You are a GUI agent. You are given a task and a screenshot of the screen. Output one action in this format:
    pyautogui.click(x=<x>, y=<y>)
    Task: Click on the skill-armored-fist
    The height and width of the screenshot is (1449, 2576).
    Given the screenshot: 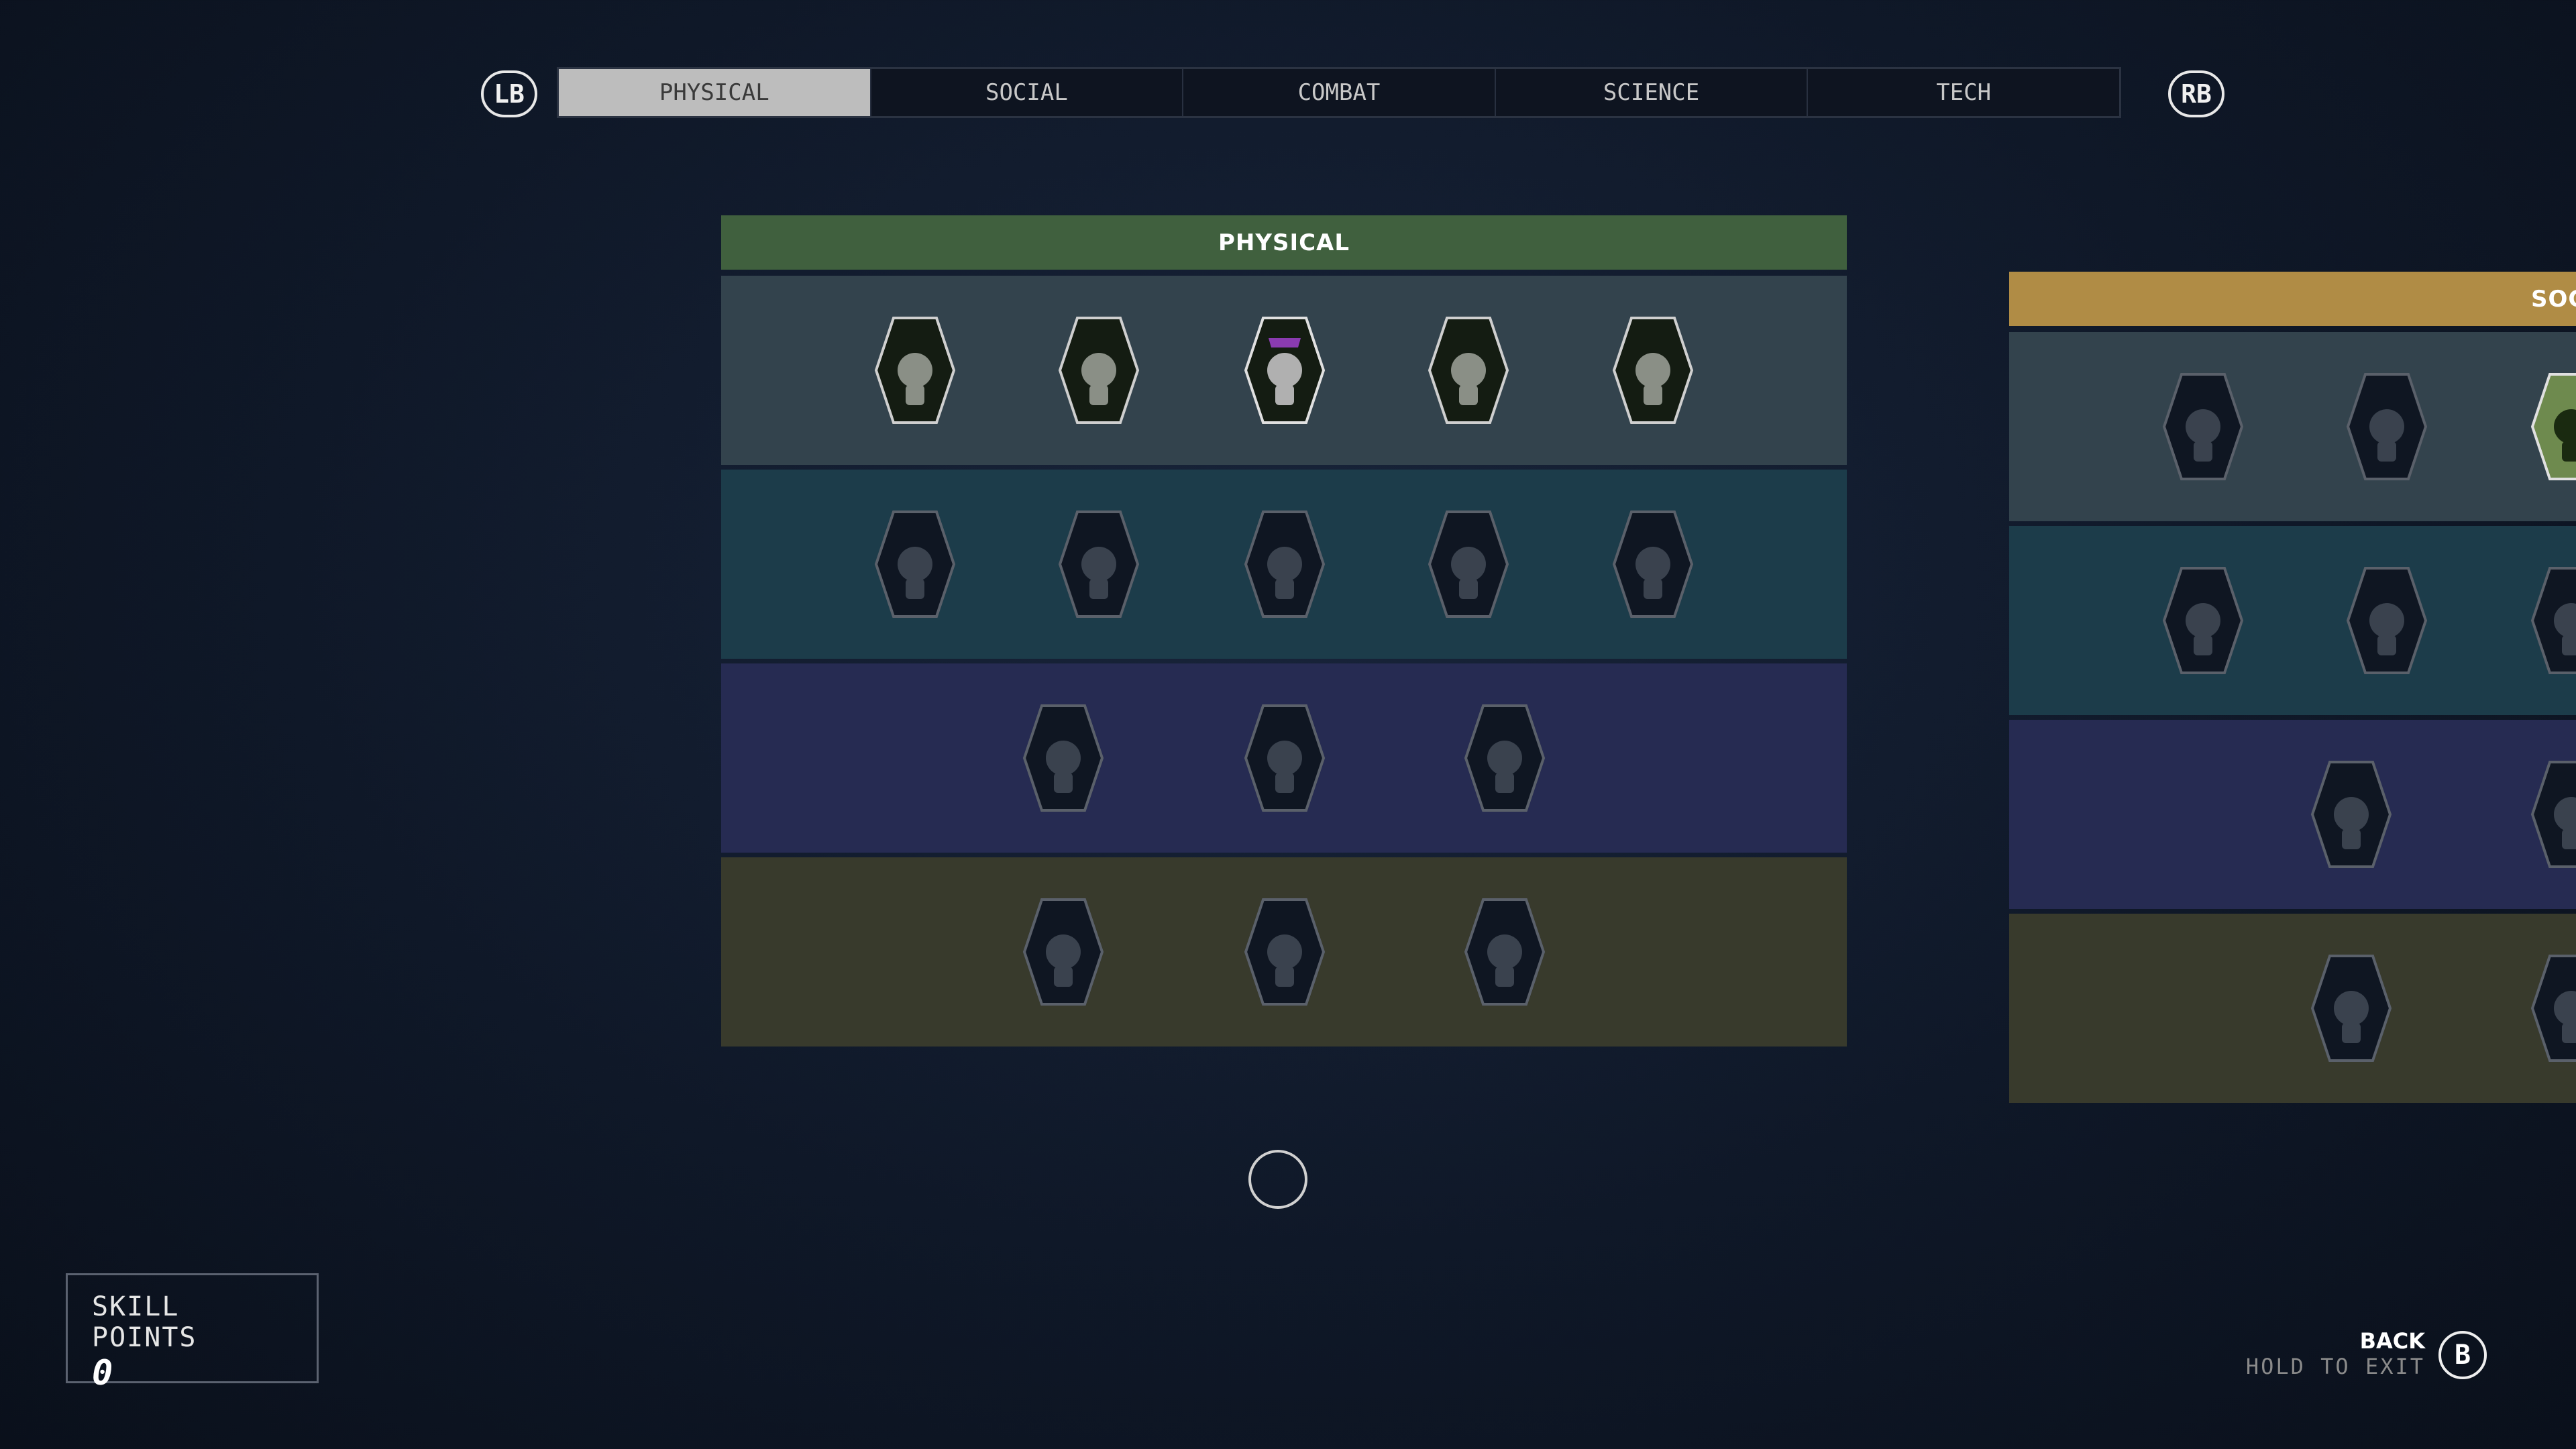 What is the action you would take?
    pyautogui.click(x=1504, y=758)
    